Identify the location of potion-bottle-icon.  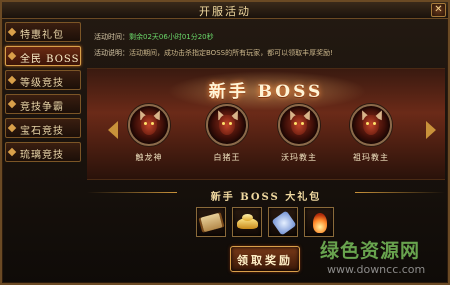
(284, 223).